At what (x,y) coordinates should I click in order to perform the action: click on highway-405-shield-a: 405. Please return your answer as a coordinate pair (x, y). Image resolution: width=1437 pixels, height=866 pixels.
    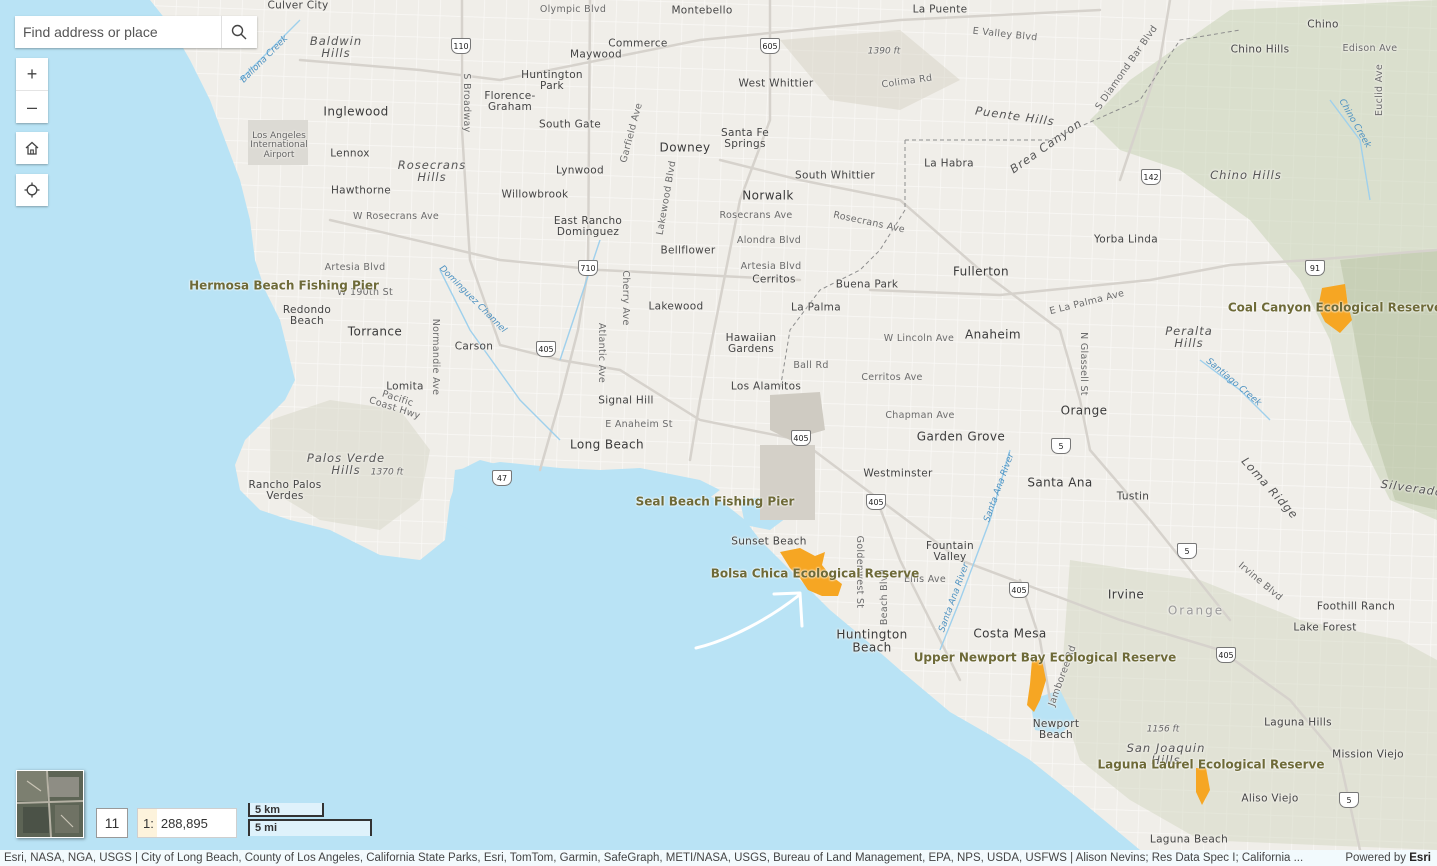
    Looking at the image, I should click on (546, 349).